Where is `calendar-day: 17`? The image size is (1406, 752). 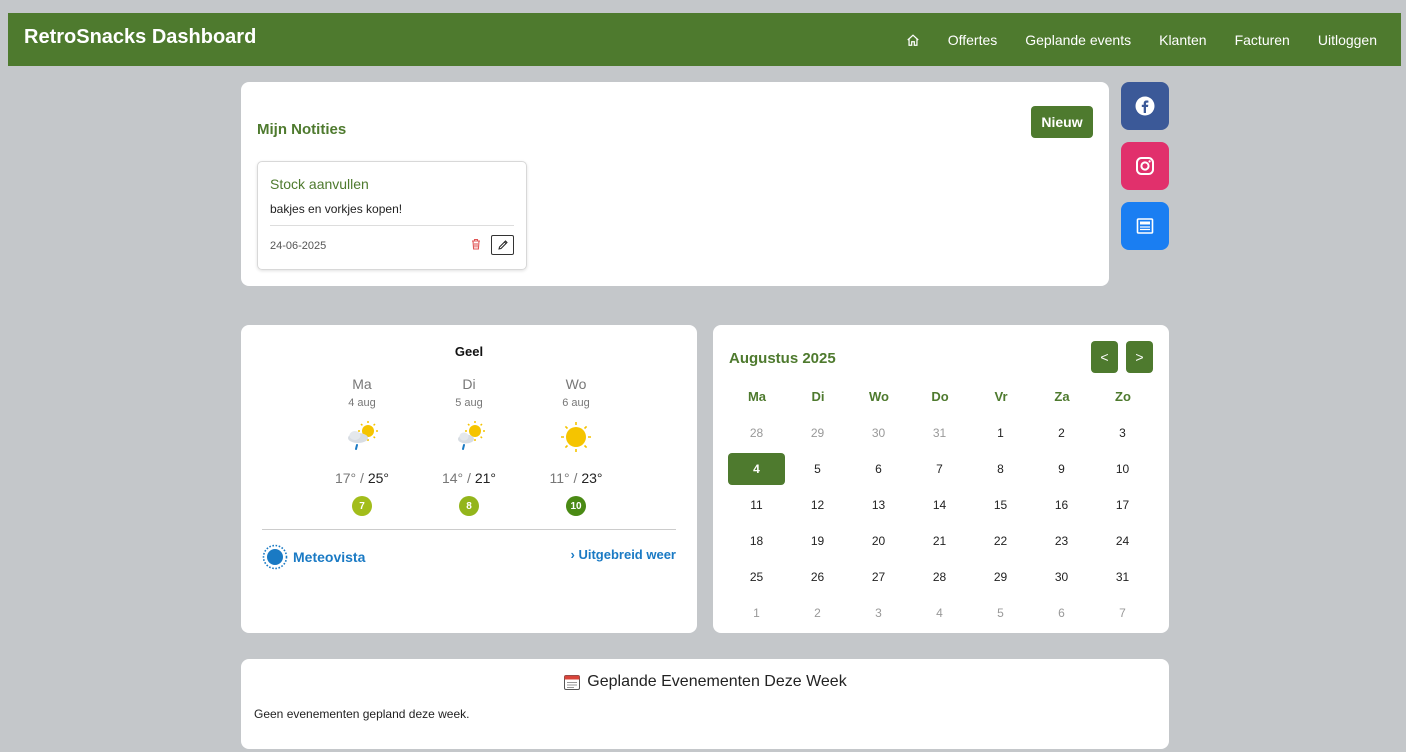 calendar-day: 17 is located at coordinates (1122, 505).